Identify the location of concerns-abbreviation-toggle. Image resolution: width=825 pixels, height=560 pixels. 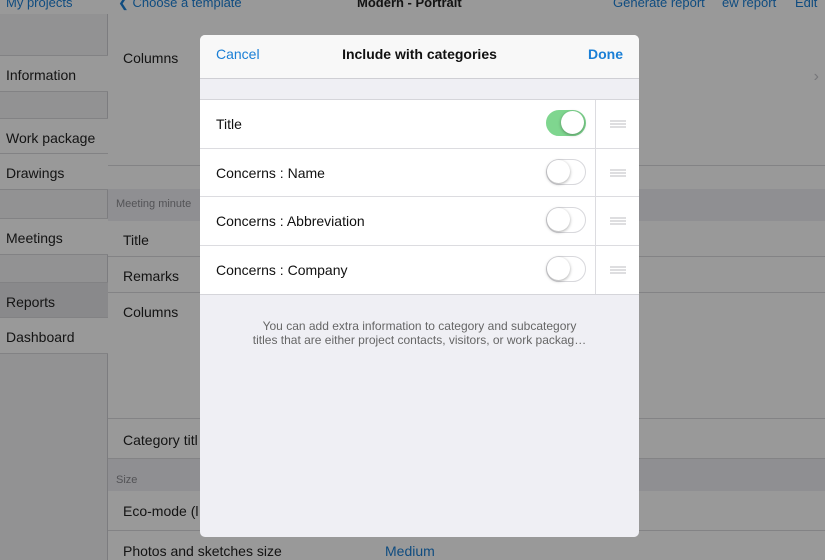
(566, 220).